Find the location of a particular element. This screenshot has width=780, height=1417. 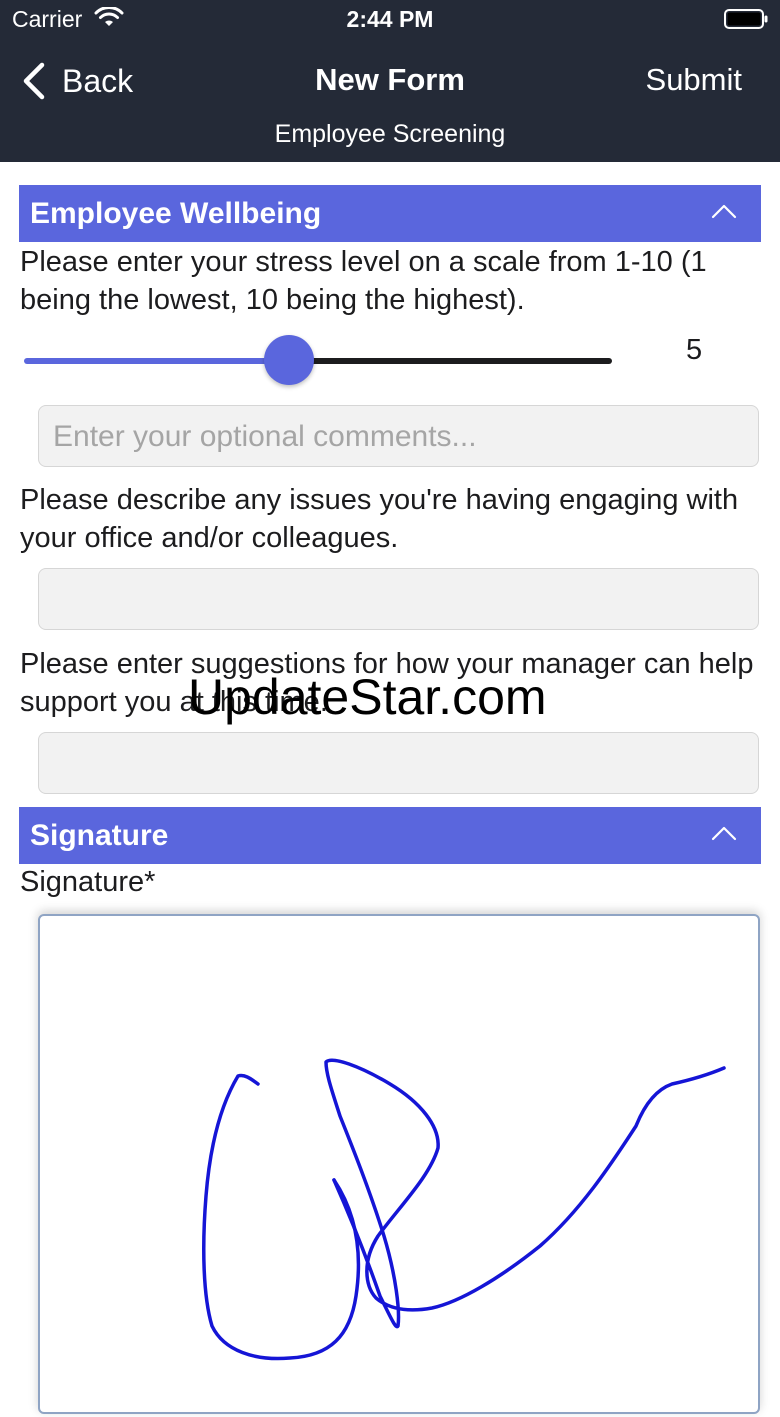

signature-field-label: Signature* is located at coordinates (88, 882).